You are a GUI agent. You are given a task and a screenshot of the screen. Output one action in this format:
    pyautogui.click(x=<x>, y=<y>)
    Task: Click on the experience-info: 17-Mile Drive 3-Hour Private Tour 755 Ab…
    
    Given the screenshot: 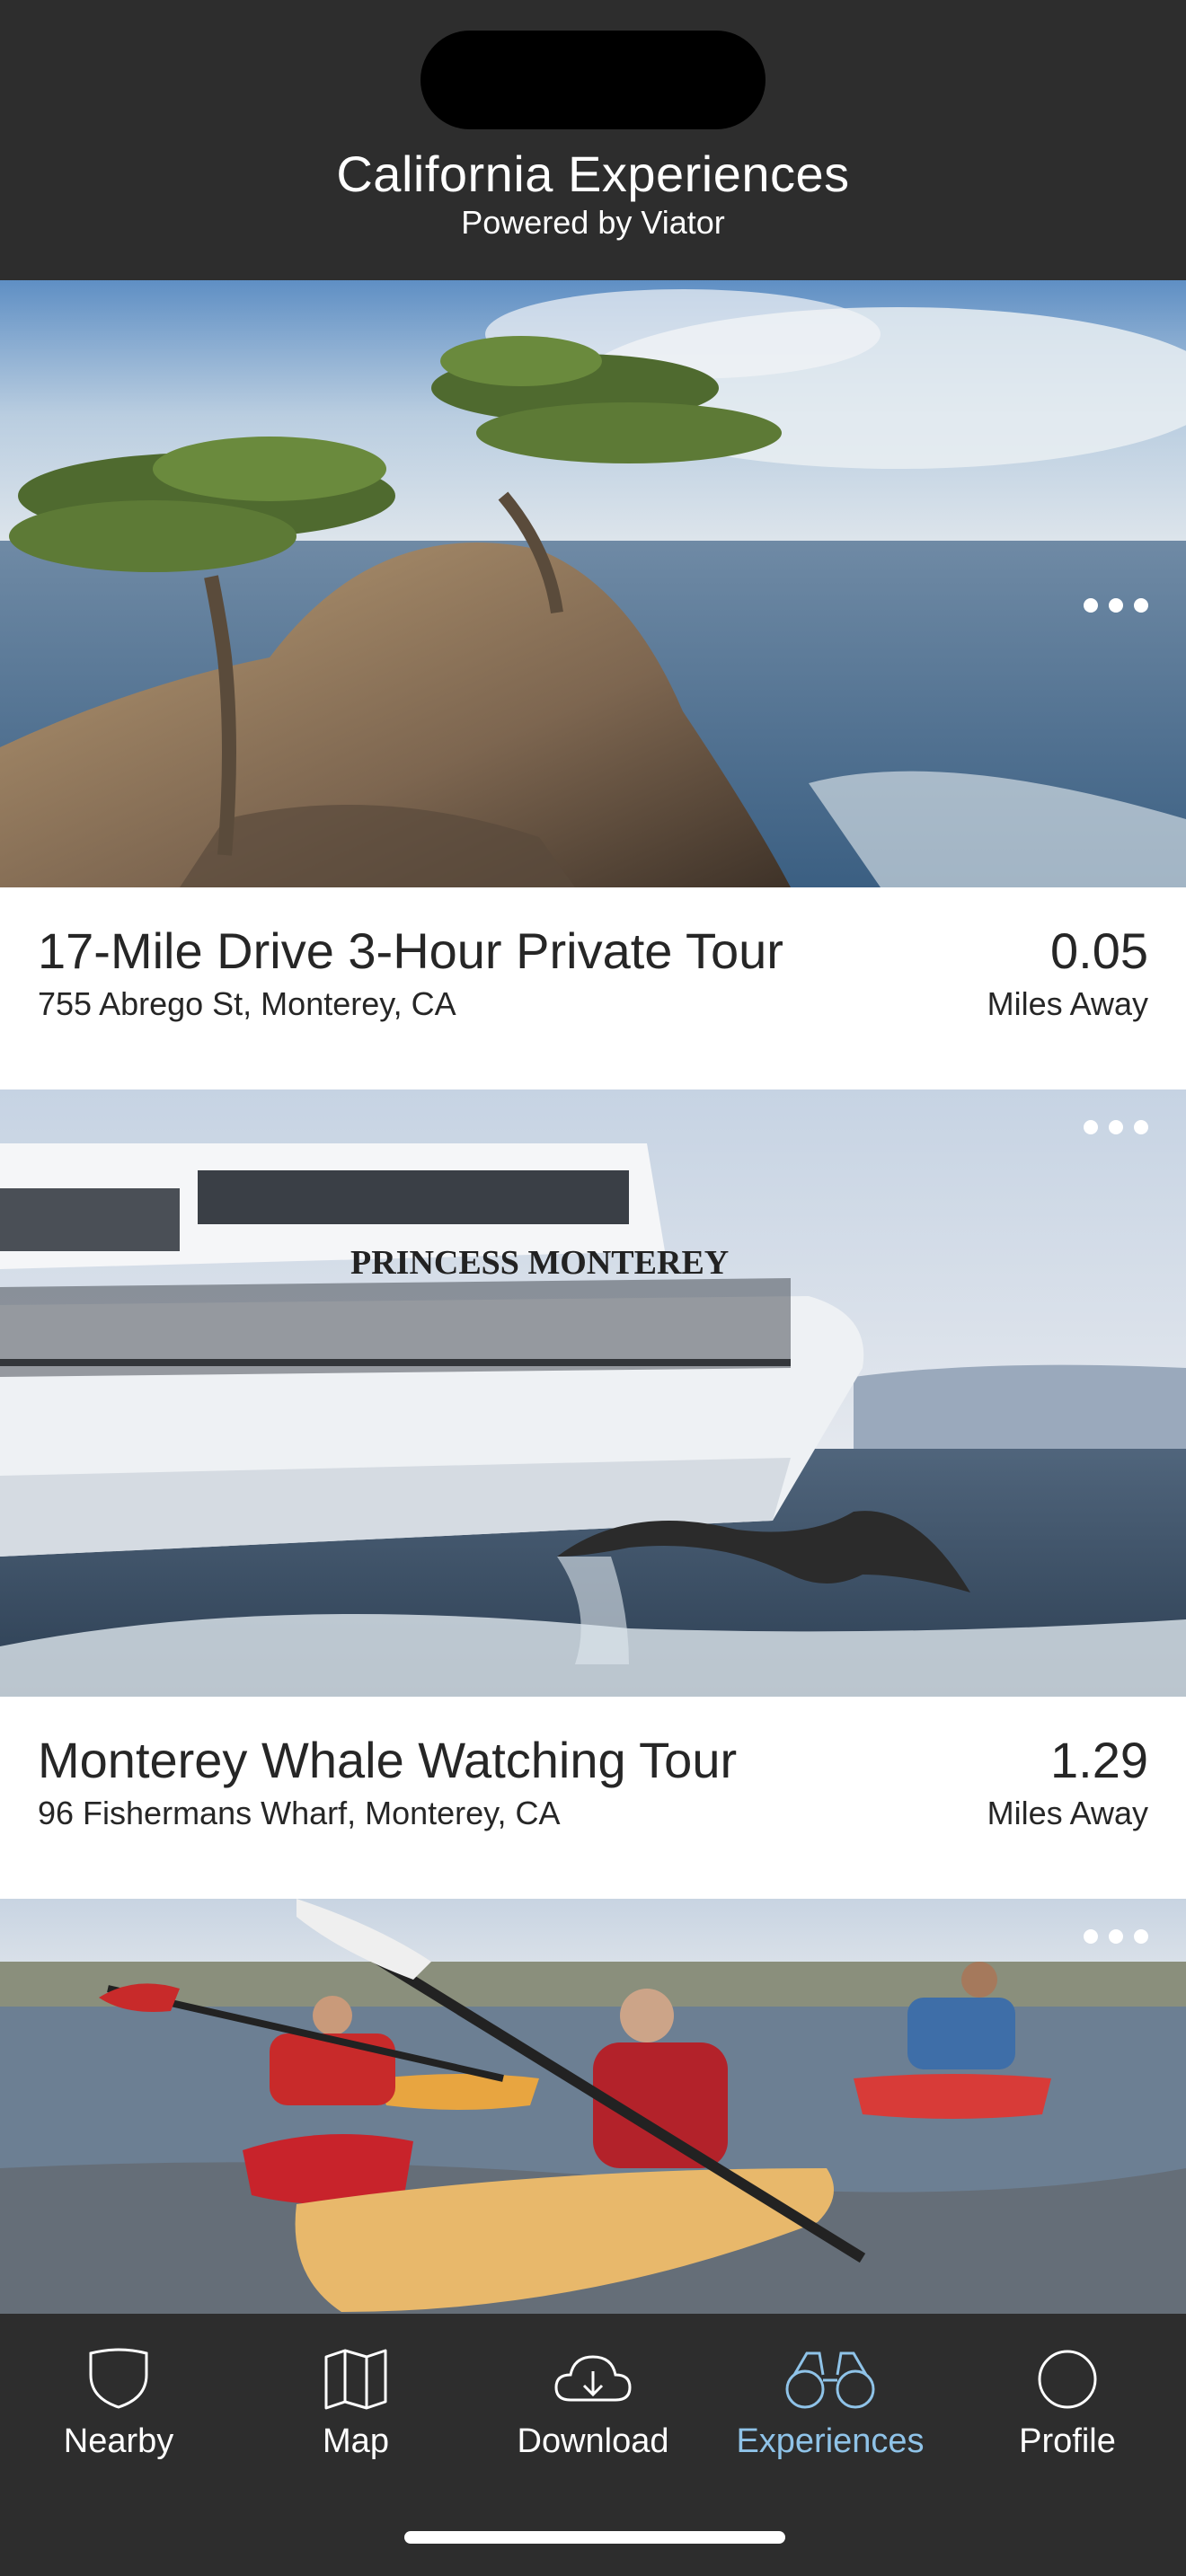 What is the action you would take?
    pyautogui.click(x=593, y=988)
    